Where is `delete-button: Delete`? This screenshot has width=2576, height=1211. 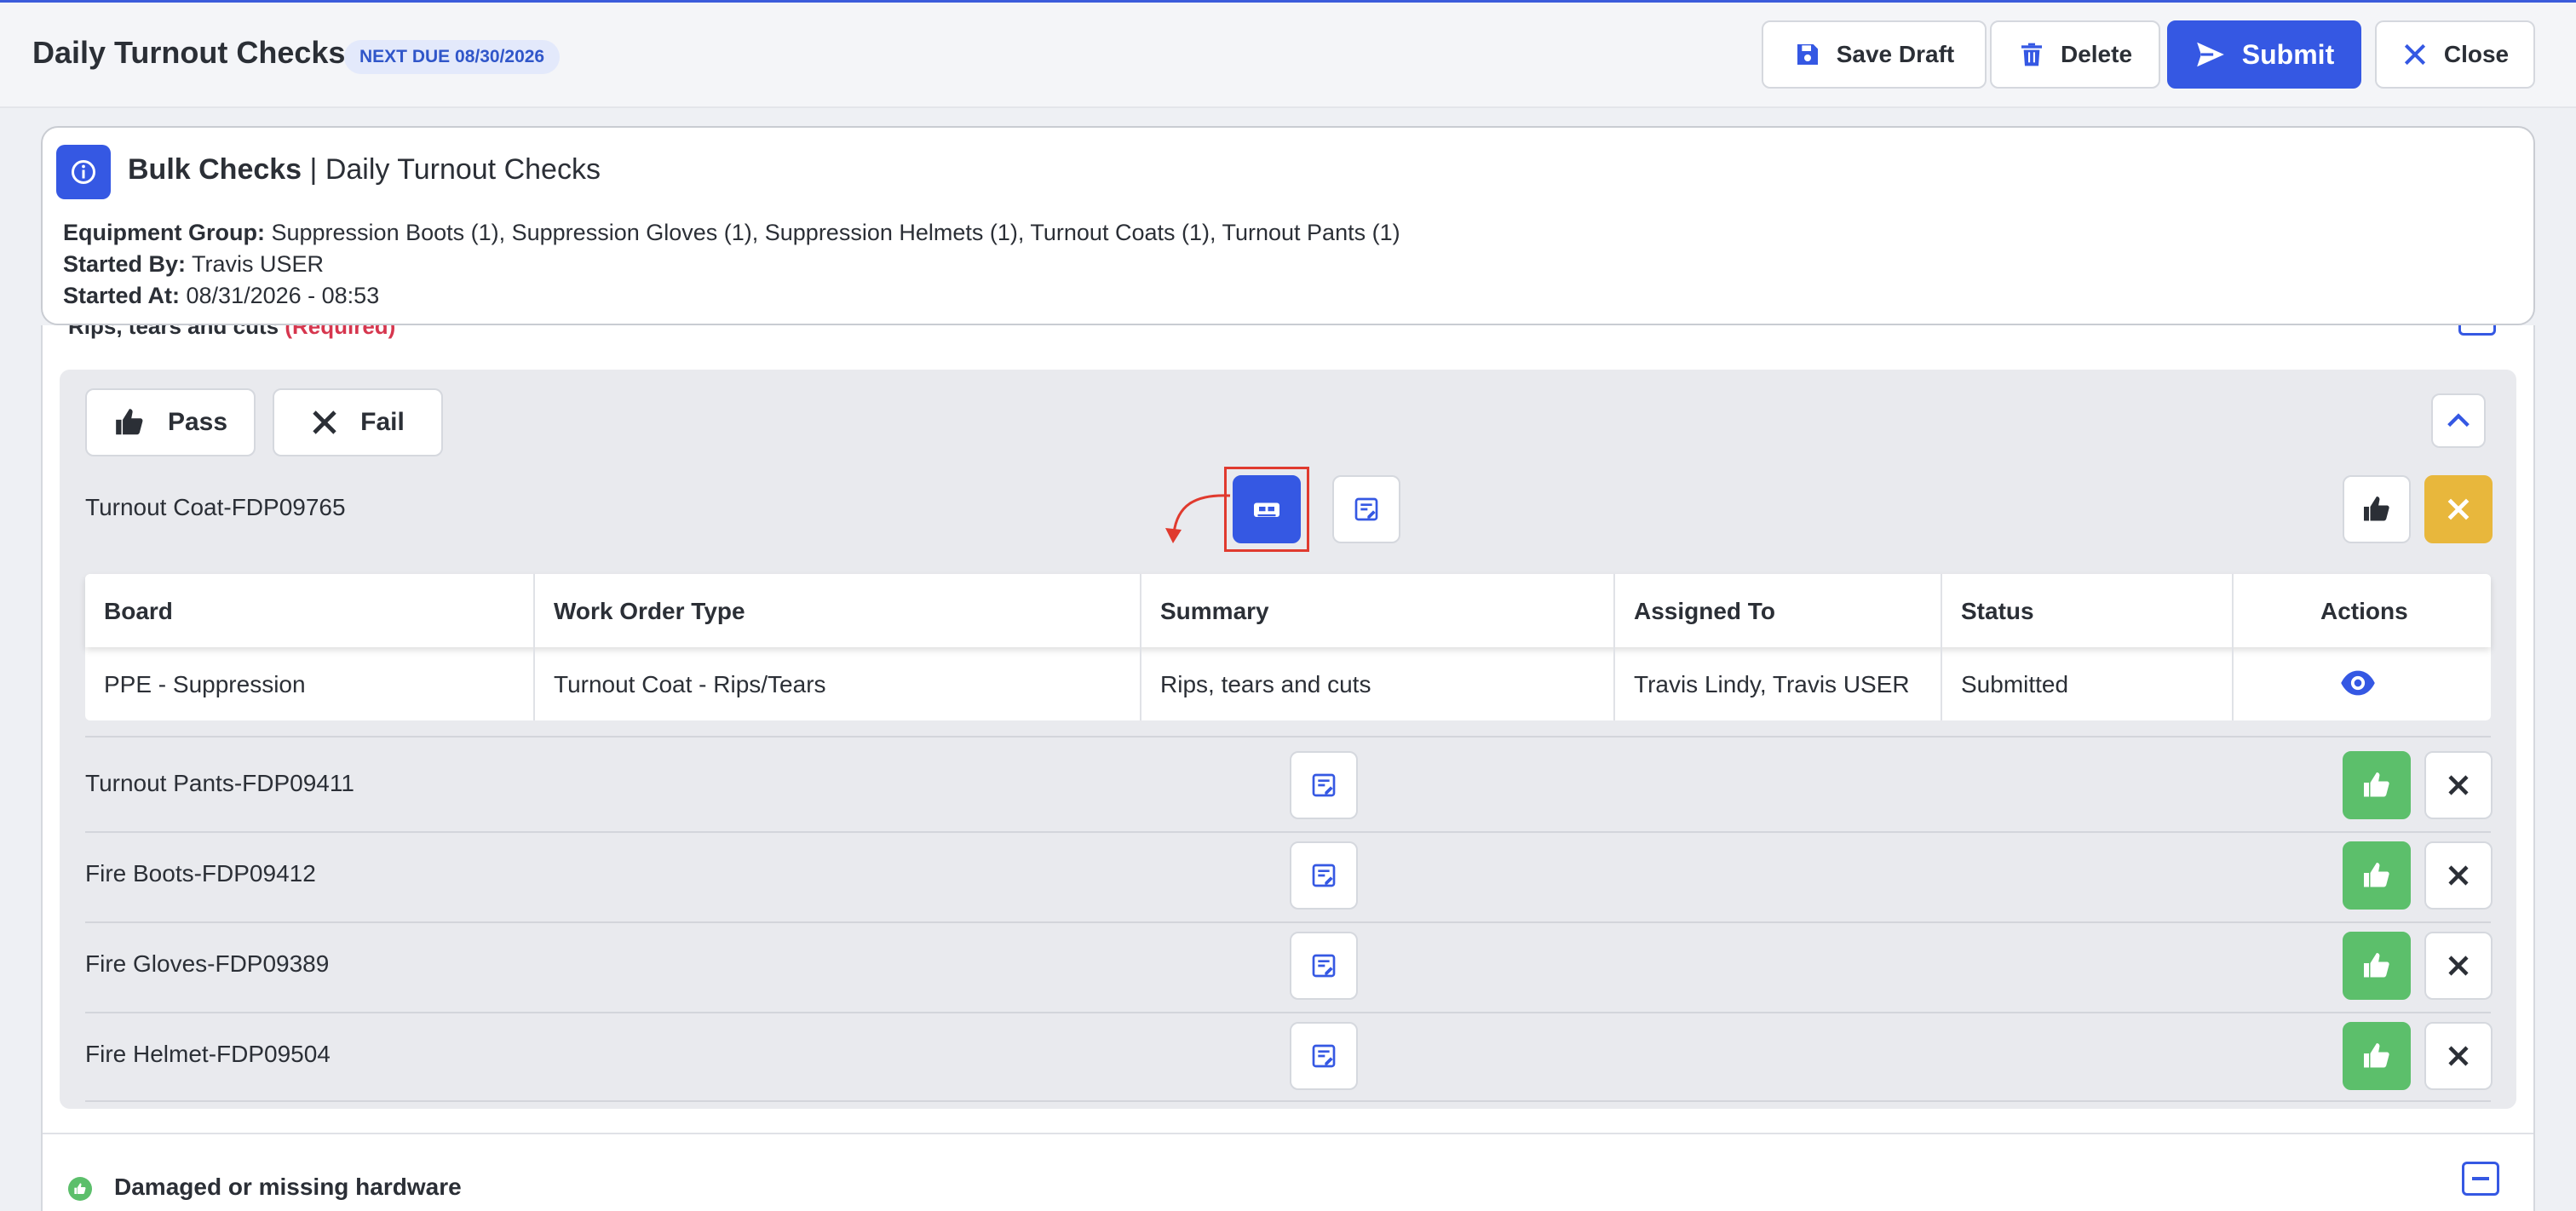
delete-button: Delete is located at coordinates (2075, 54).